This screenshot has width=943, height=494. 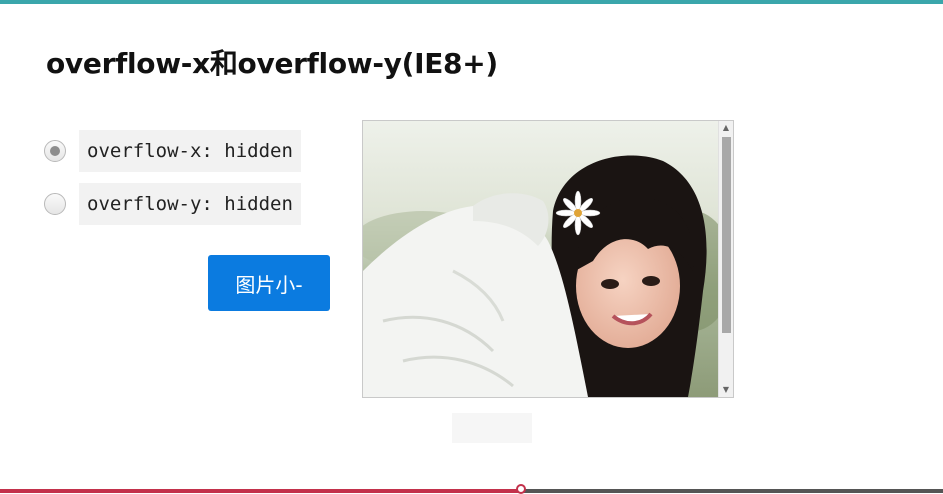 I want to click on scrollbar-thumb, so click(x=726, y=235).